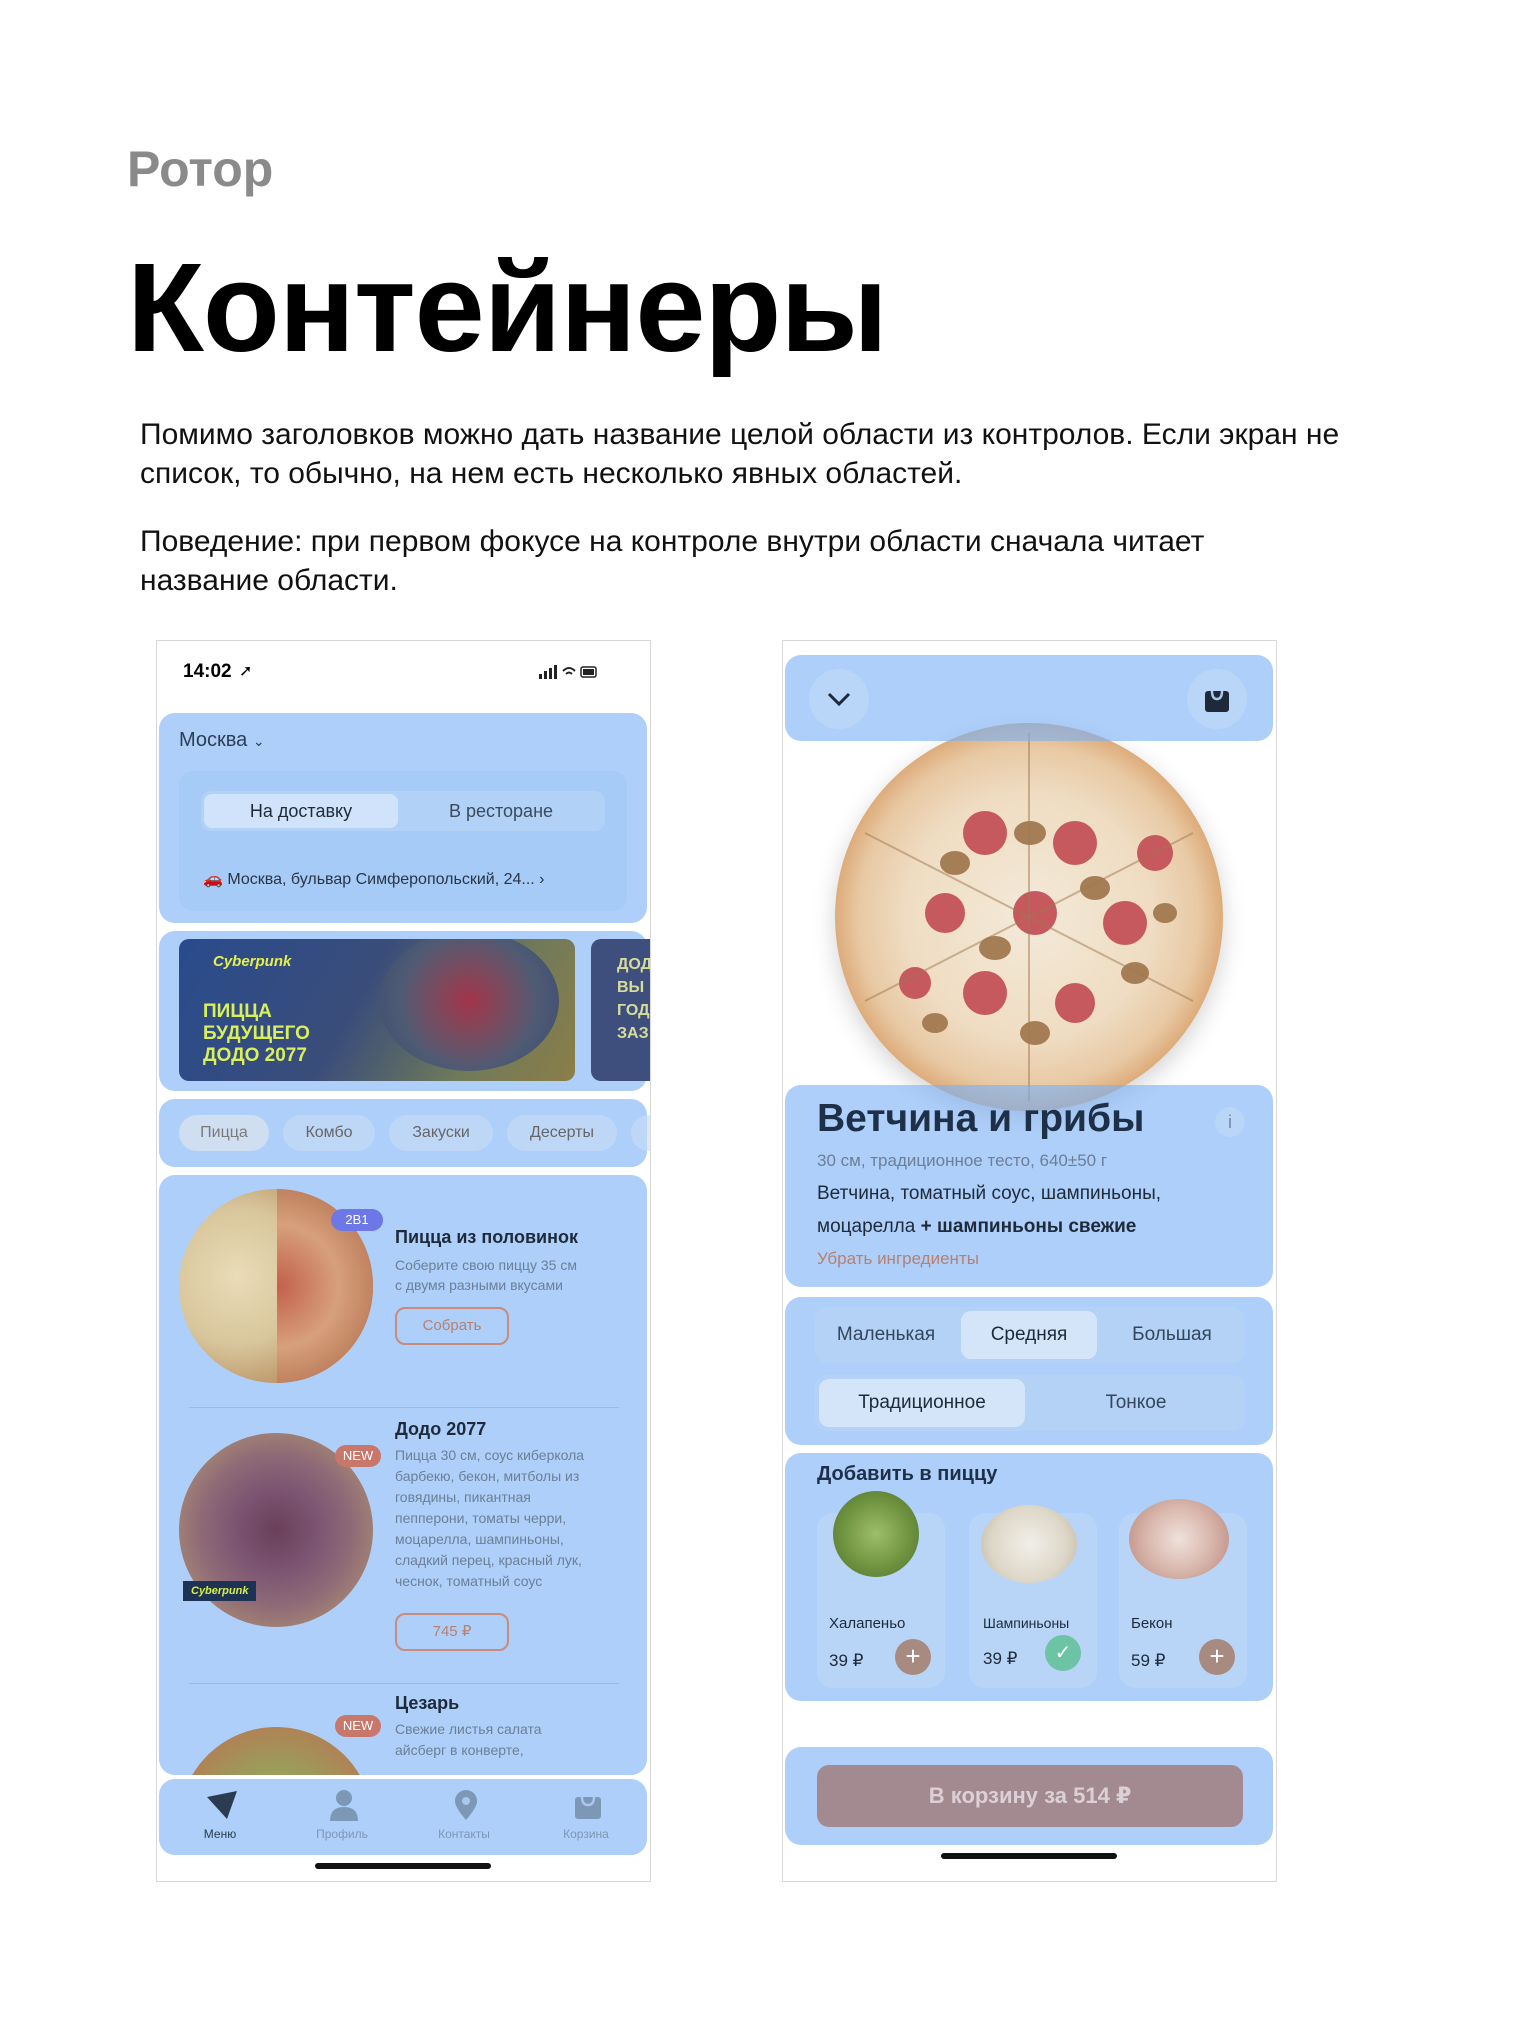  I want to click on info-icon: i, so click(1230, 1122).